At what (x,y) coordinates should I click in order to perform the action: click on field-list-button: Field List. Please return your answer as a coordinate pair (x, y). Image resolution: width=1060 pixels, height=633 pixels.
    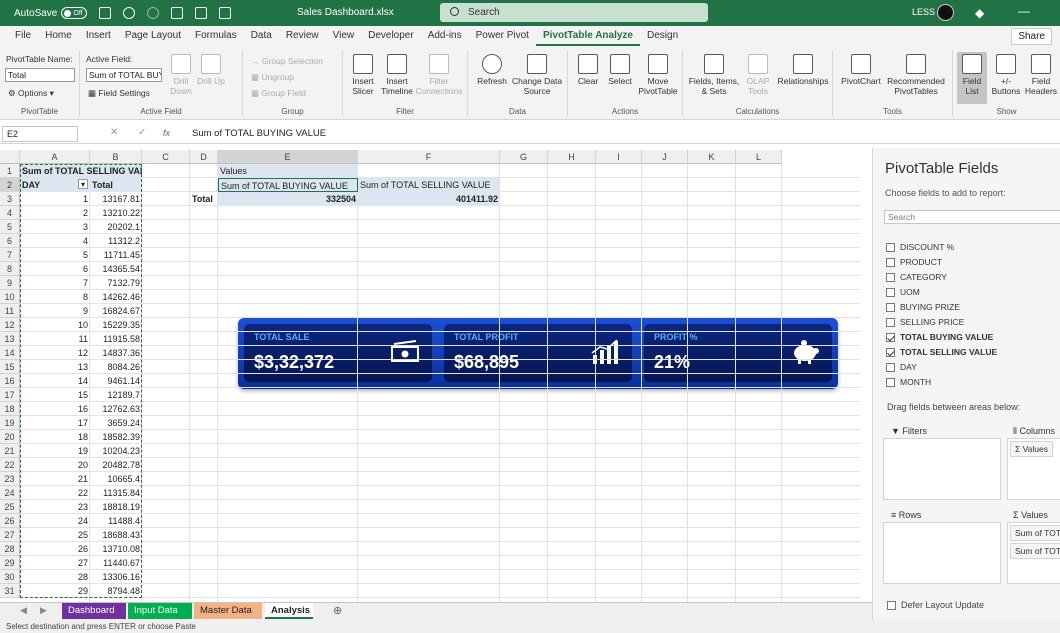
    Looking at the image, I should click on (972, 78).